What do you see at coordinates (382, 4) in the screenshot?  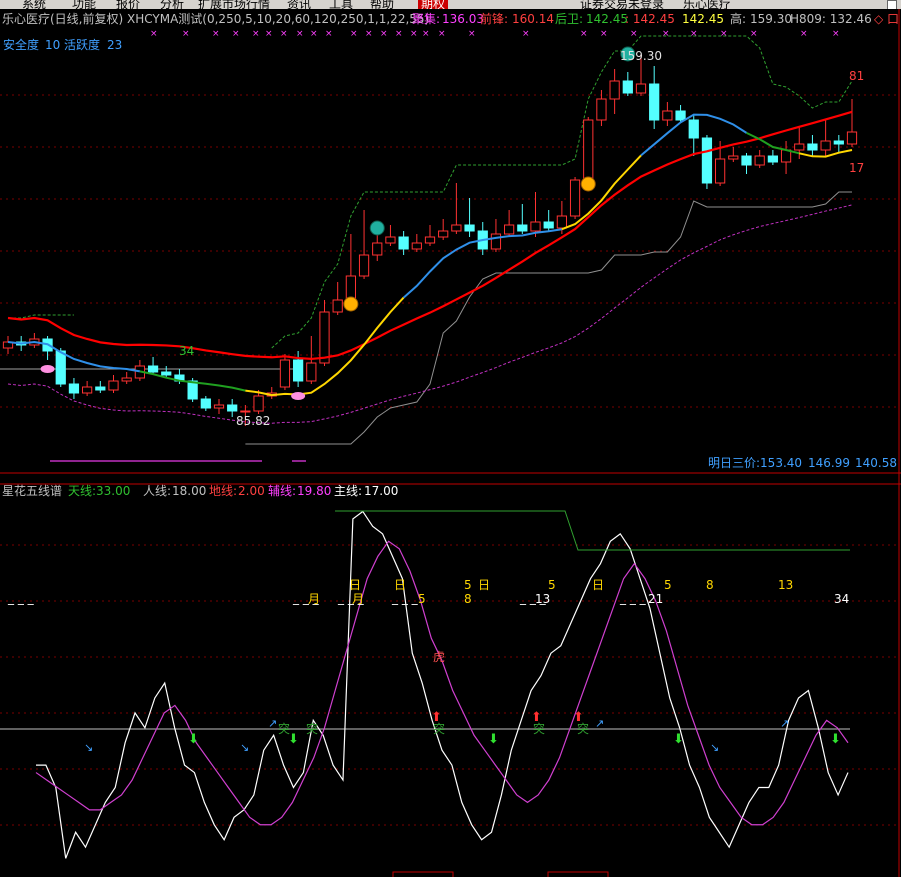 I see `menu-help: 帮助` at bounding box center [382, 4].